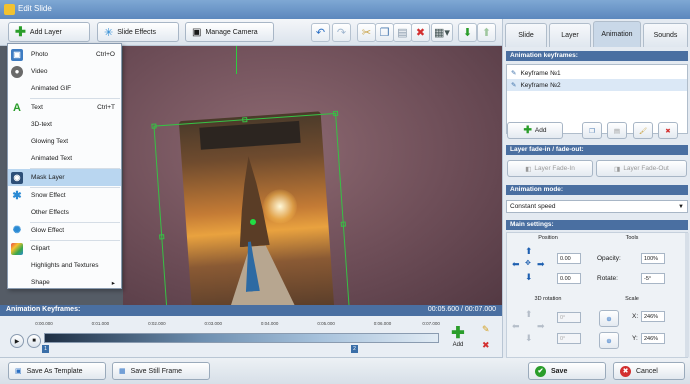 This screenshot has height=384, width=690. I want to click on copy-keyframe-button: ❐, so click(592, 130).